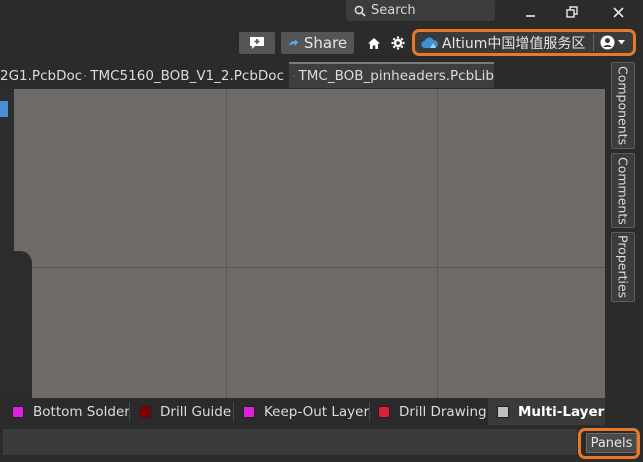 The height and width of the screenshot is (462, 643). I want to click on side-tab-properties: Properties, so click(623, 267).